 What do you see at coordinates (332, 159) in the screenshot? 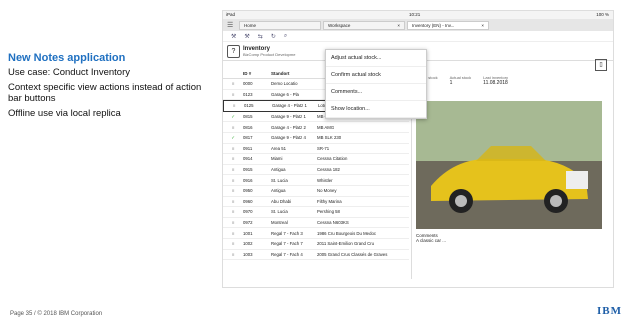
I see `row-name: Cessna Citation` at bounding box center [332, 159].